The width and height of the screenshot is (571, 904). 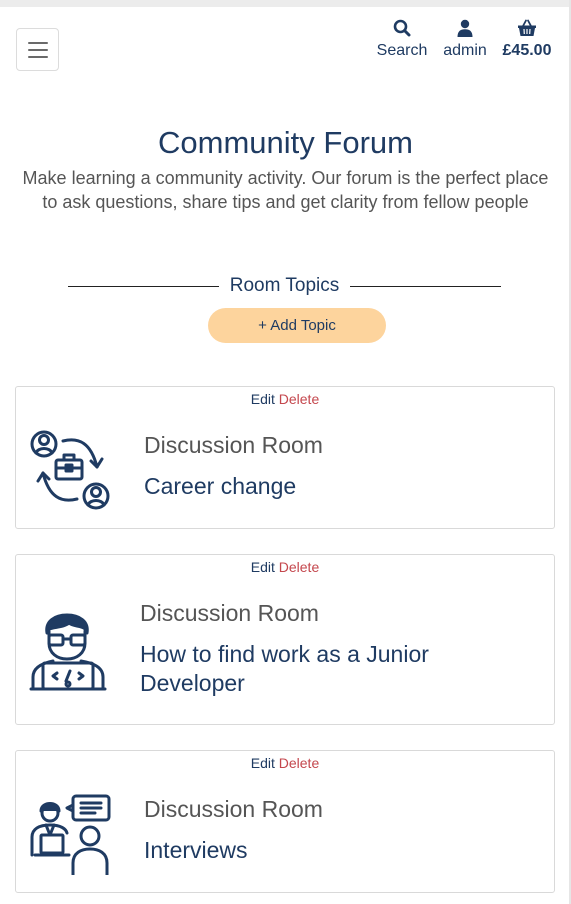 I want to click on add-topic-button: + Add Topic, so click(x=297, y=325).